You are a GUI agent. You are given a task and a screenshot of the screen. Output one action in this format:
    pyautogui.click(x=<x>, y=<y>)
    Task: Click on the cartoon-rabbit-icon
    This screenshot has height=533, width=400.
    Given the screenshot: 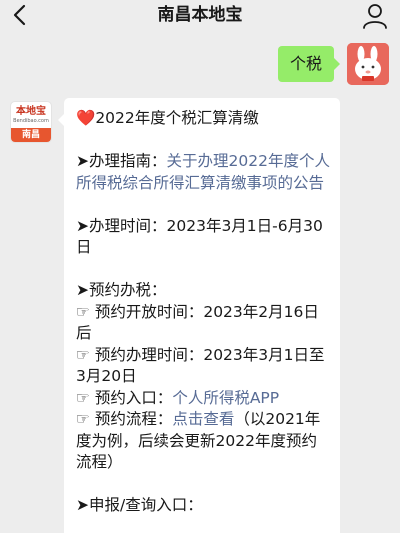 What is the action you would take?
    pyautogui.click(x=368, y=64)
    